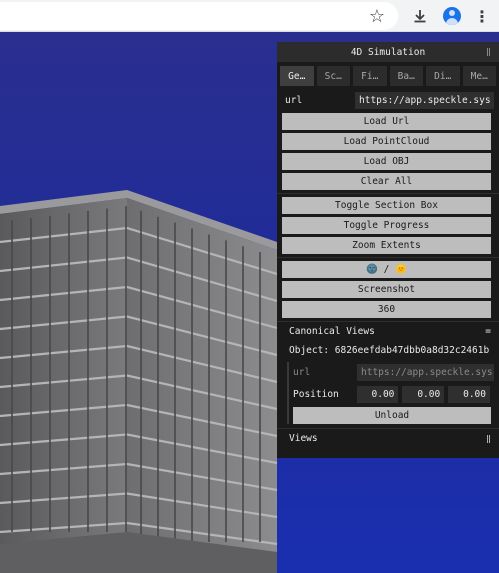 The height and width of the screenshot is (573, 499). I want to click on clear-all-button: Clear All, so click(386, 181).